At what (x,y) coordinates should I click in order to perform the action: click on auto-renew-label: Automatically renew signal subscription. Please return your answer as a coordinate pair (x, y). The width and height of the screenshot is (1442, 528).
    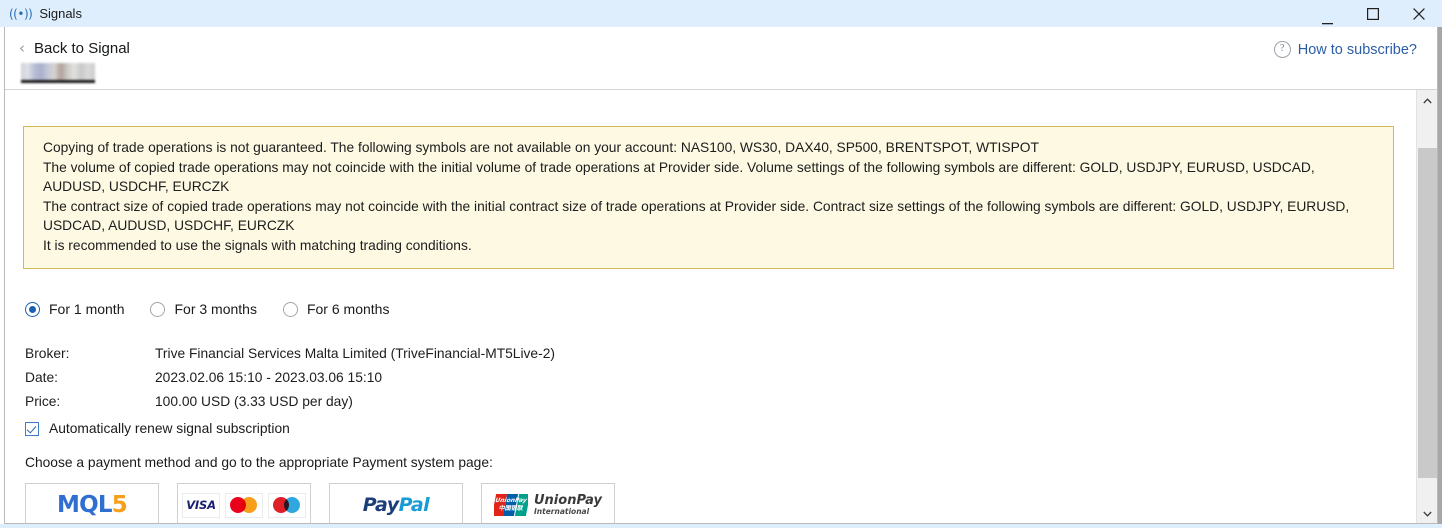
    Looking at the image, I should click on (169, 428).